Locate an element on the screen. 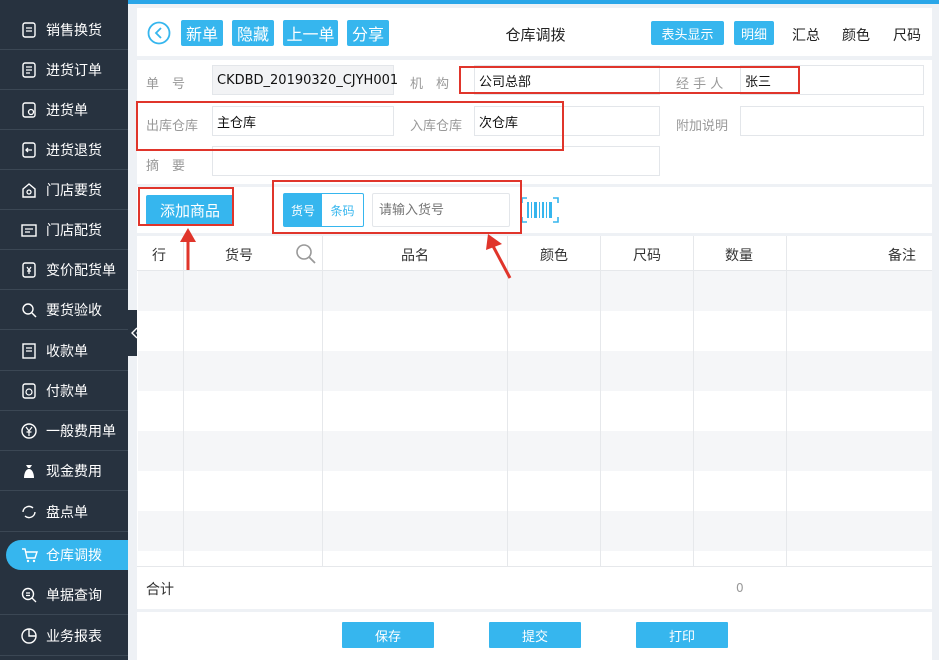 This screenshot has width=939, height=660. annotation-box-entry is located at coordinates (397, 207).